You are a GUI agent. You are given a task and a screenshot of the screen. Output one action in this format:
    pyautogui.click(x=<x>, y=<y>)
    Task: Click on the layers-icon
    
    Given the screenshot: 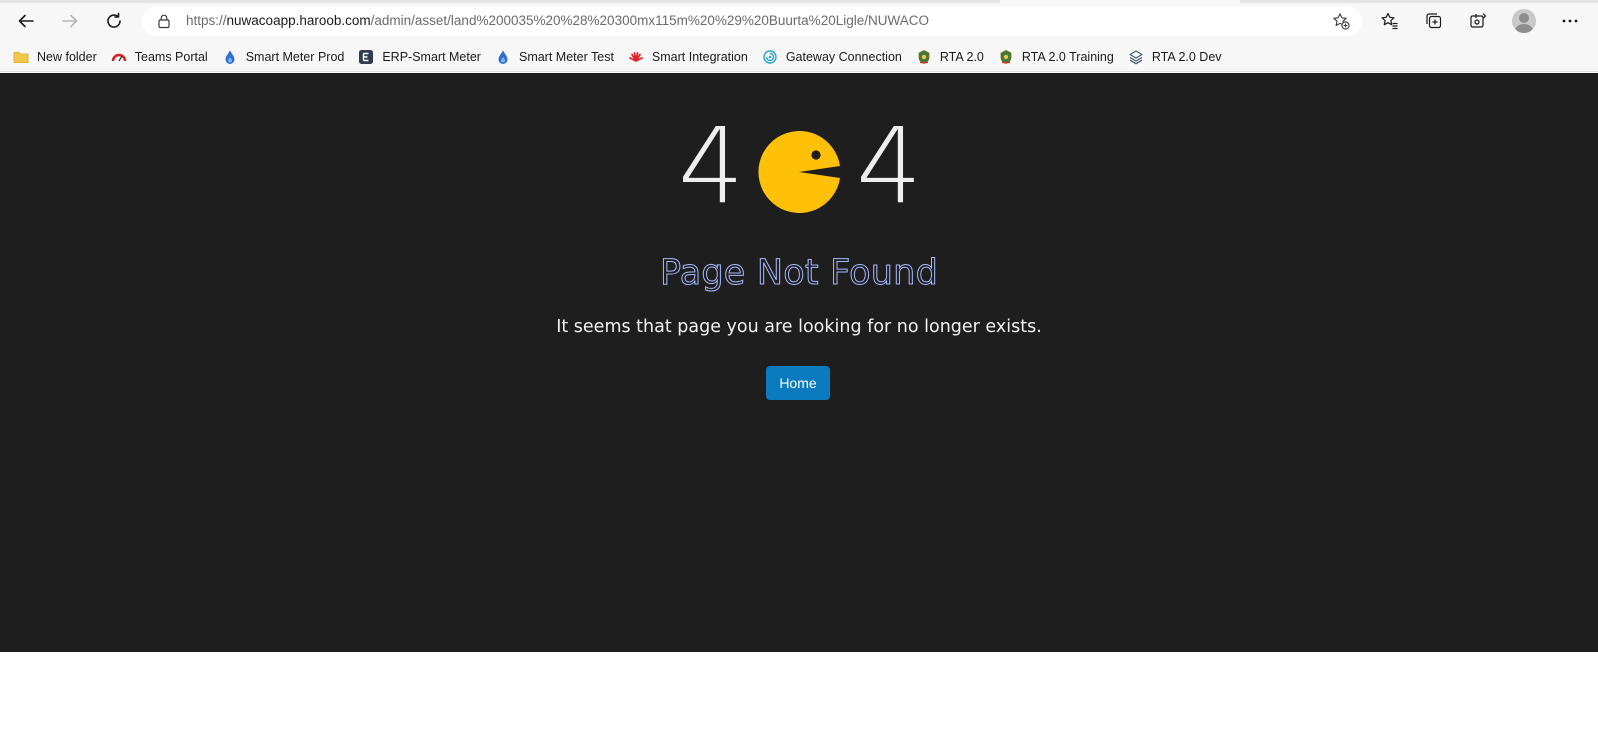 What is the action you would take?
    pyautogui.click(x=1136, y=57)
    